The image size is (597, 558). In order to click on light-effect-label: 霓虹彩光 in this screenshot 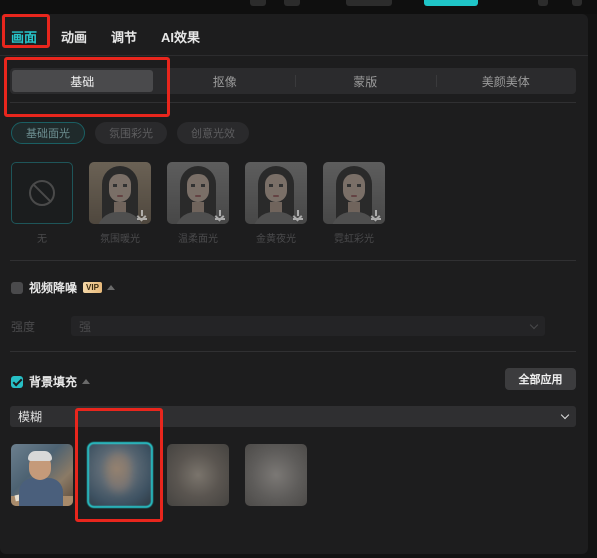, I will do `click(354, 239)`.